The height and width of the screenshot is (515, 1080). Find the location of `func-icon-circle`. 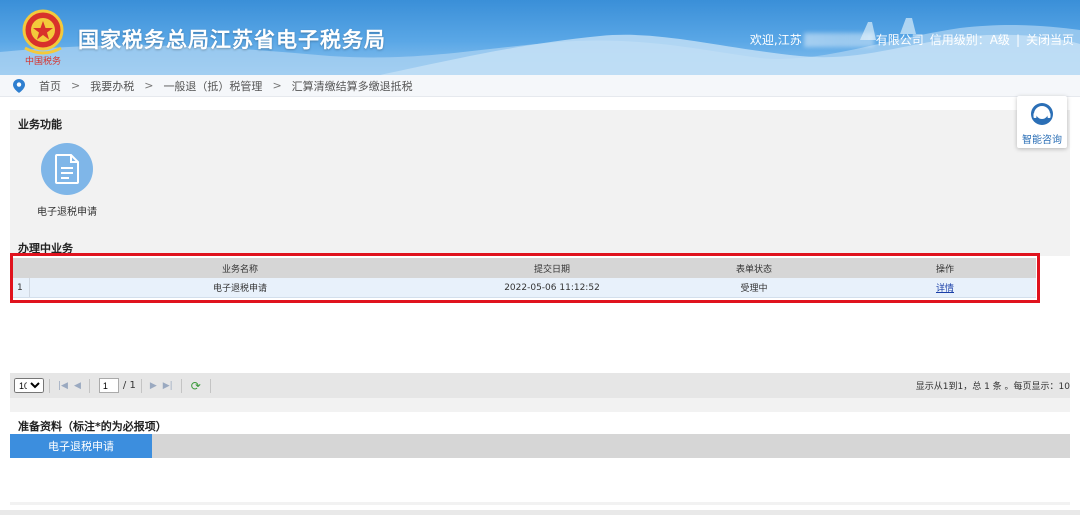

func-icon-circle is located at coordinates (67, 169).